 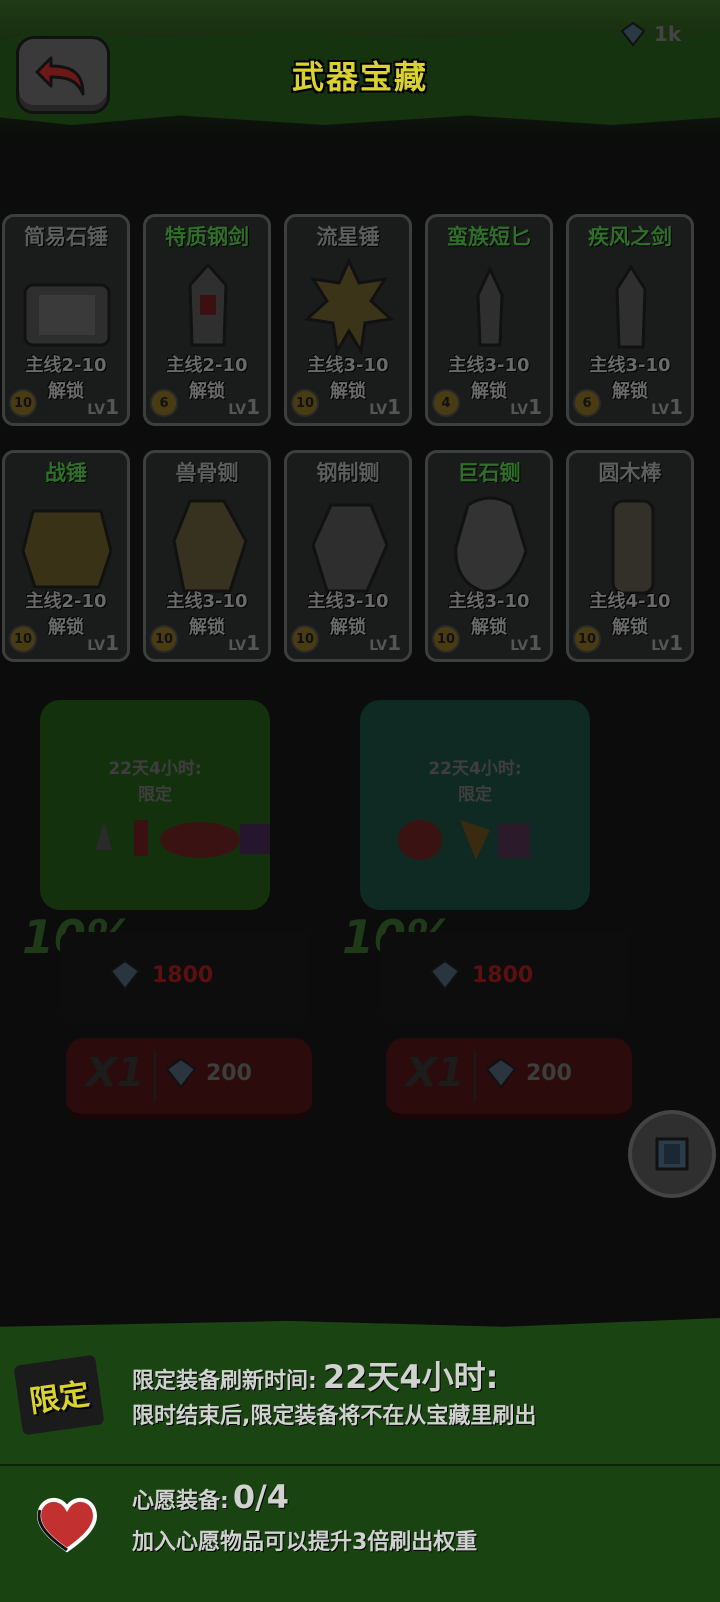 I want to click on back-button, so click(x=63, y=75).